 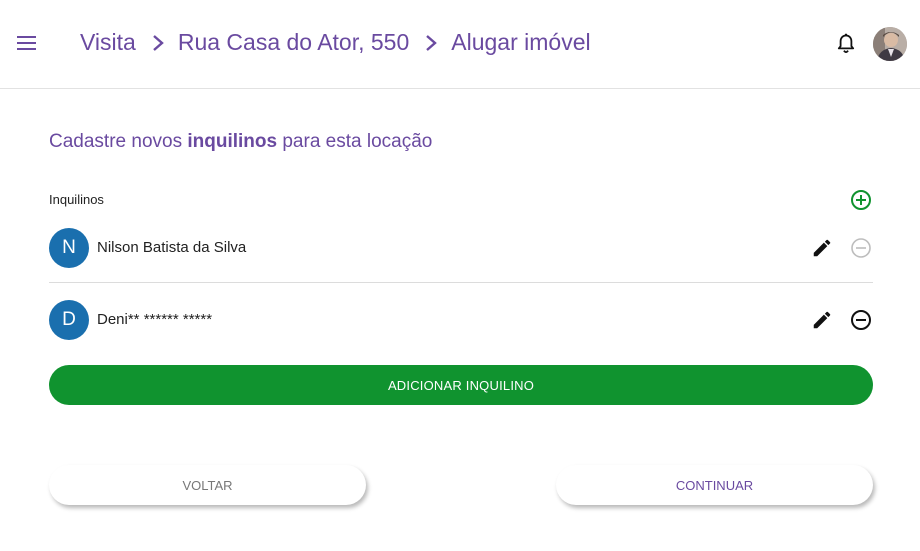 I want to click on tenant-row: N Nilson Batista da Silva, so click(x=461, y=248).